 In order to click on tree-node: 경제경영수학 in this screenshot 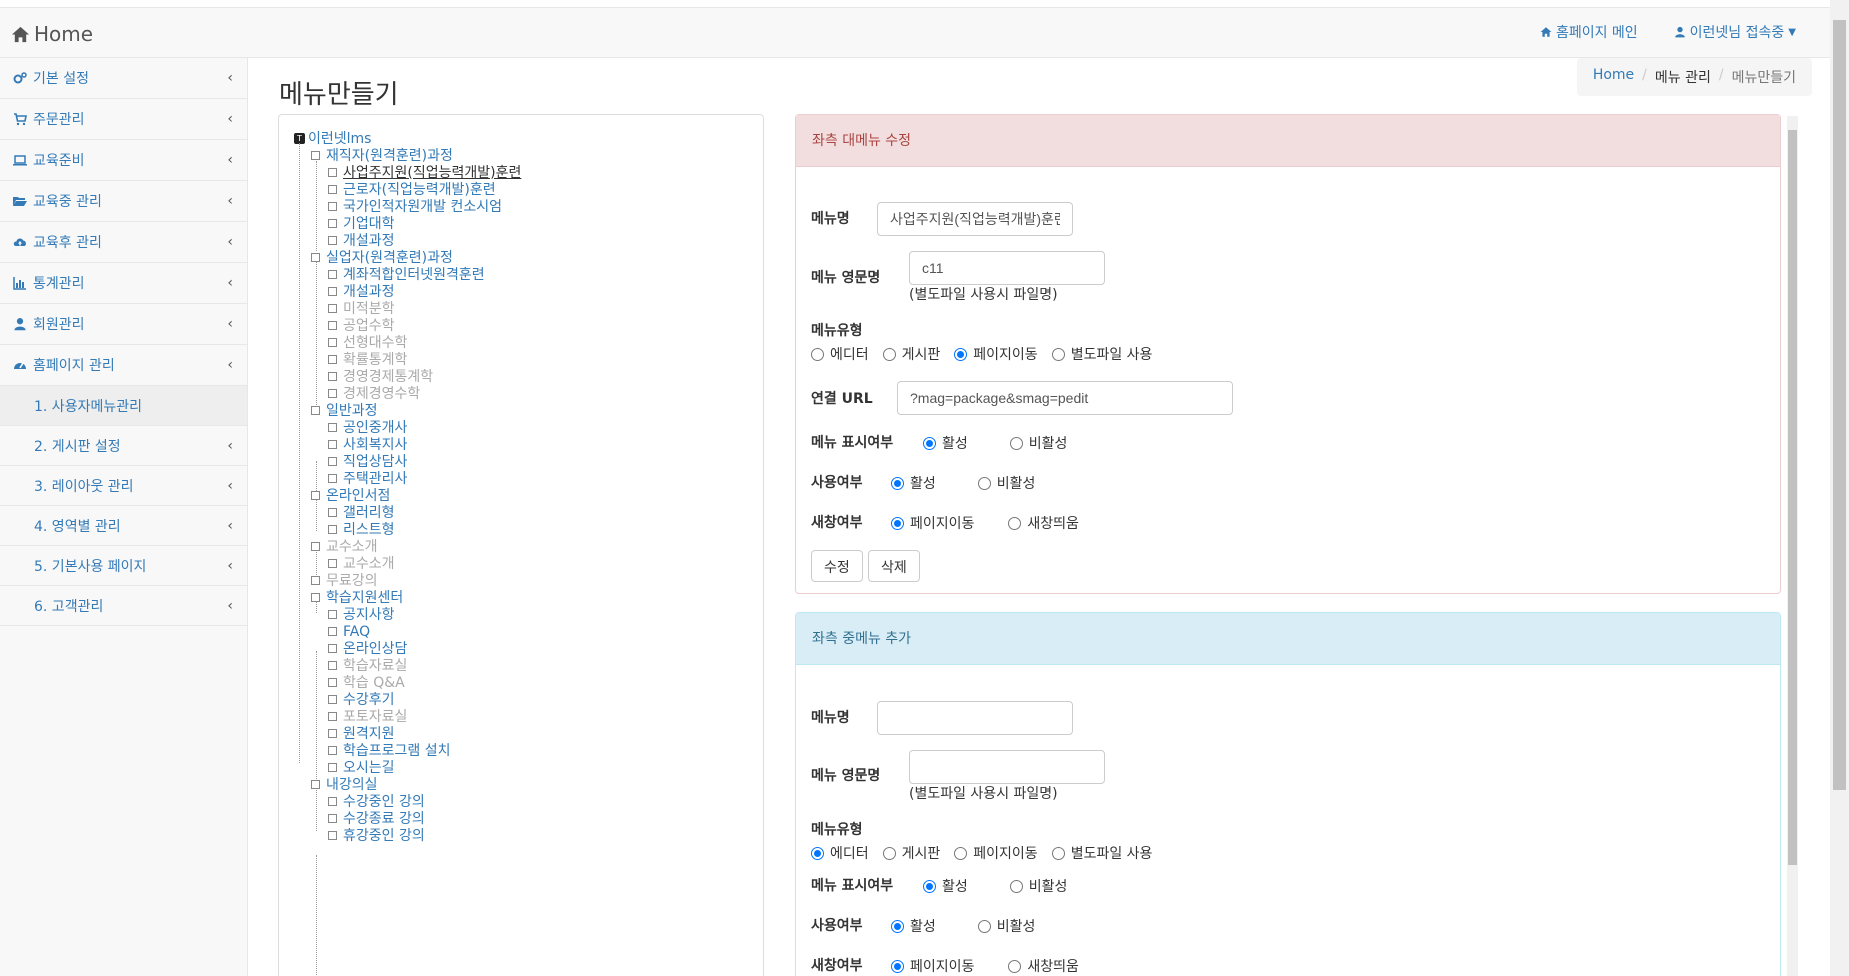, I will do `click(374, 394)`.